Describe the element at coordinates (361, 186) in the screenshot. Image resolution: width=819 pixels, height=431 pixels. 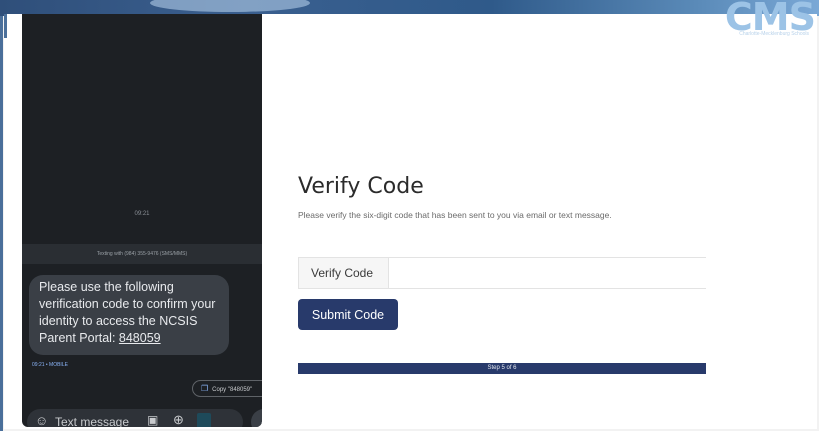
I see `page-title: Verify Code` at that location.